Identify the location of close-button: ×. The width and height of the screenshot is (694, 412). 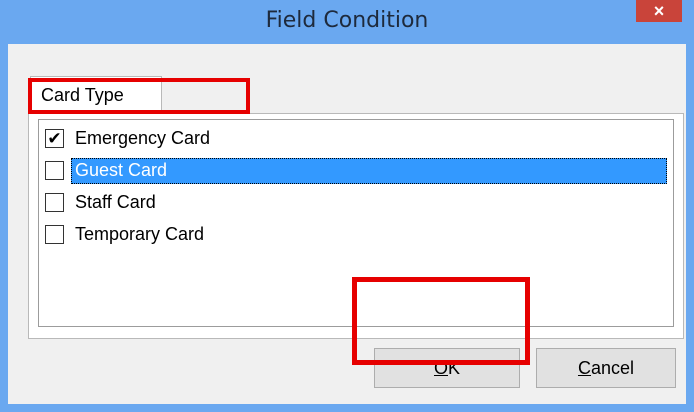
(659, 11).